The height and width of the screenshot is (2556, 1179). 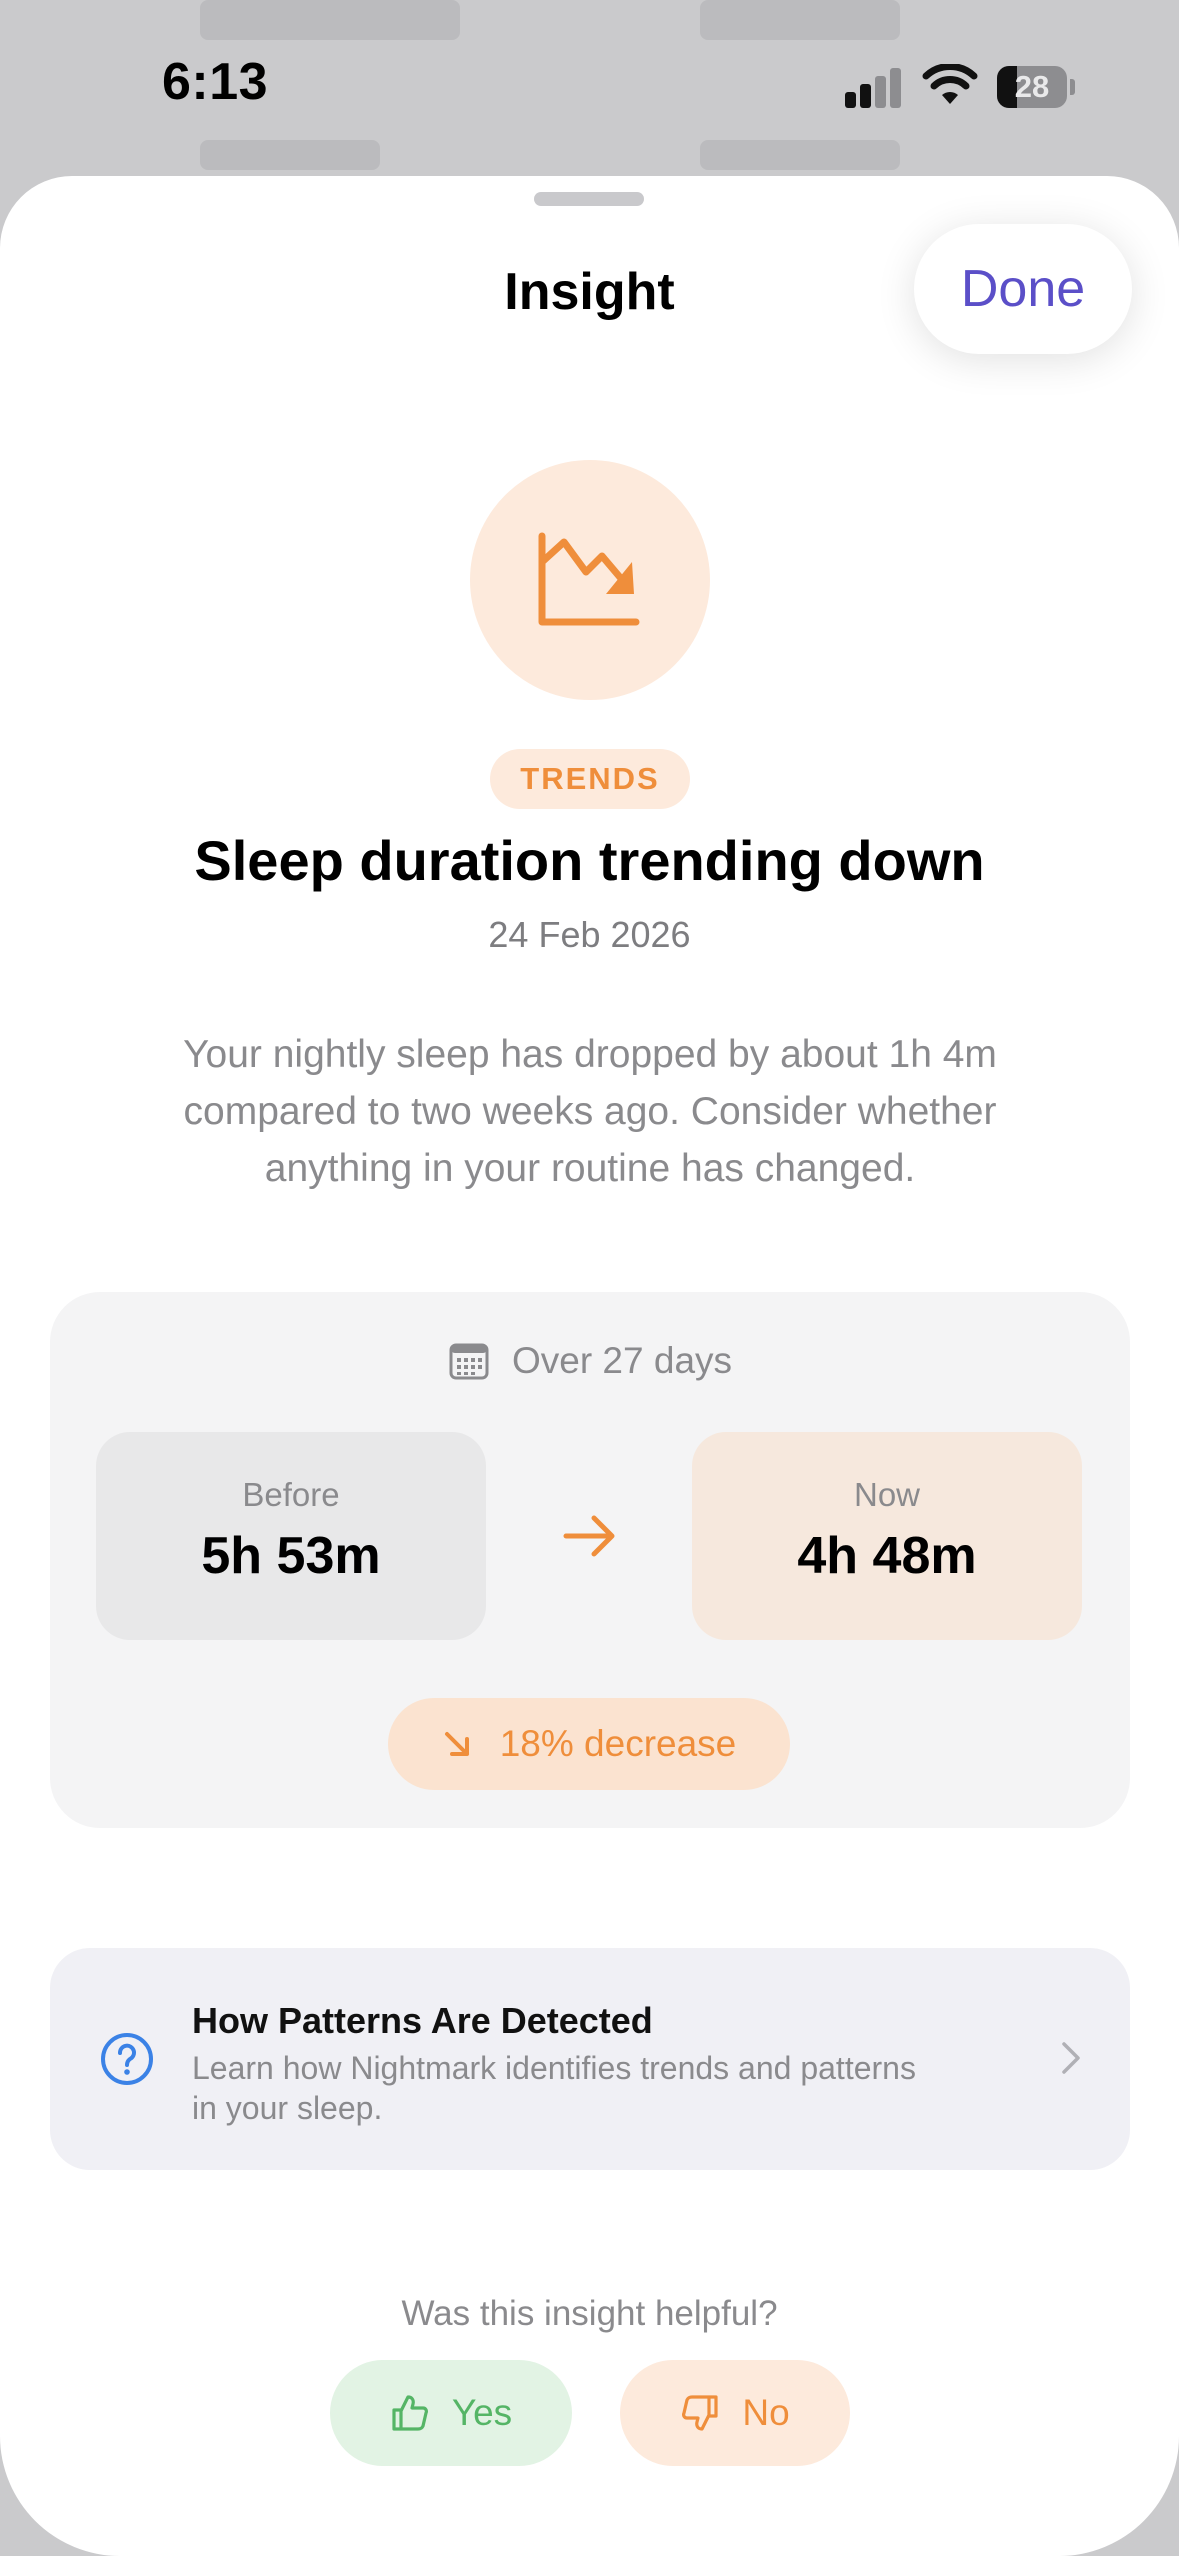 What do you see at coordinates (291, 1494) in the screenshot?
I see `before-label: Before` at bounding box center [291, 1494].